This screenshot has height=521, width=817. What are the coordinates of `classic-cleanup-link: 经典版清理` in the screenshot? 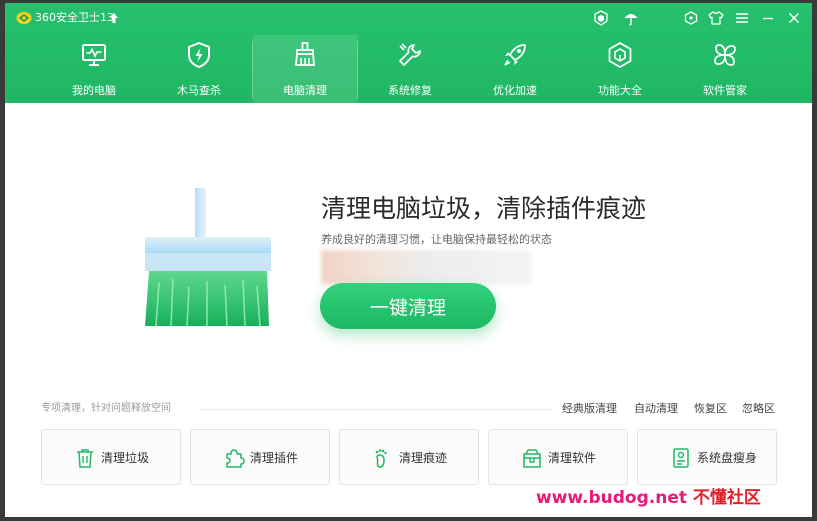 It's located at (589, 408).